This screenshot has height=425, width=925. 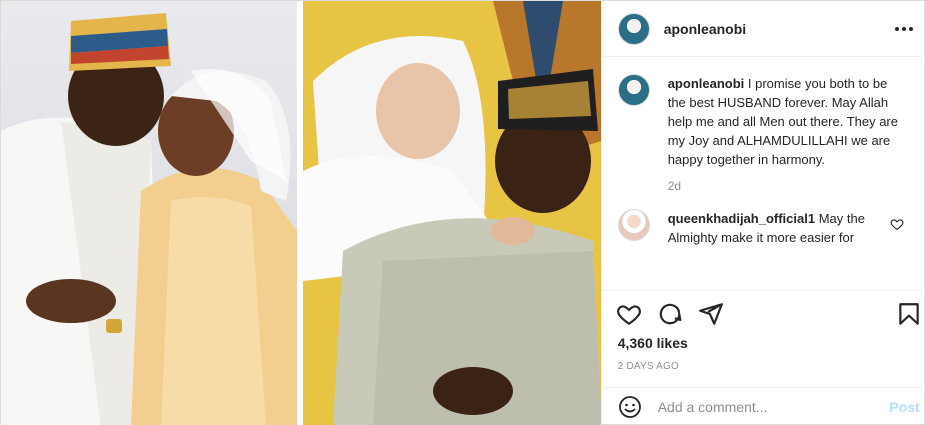 What do you see at coordinates (648, 366) in the screenshot?
I see `post-date: 2 DAYS AGO` at bounding box center [648, 366].